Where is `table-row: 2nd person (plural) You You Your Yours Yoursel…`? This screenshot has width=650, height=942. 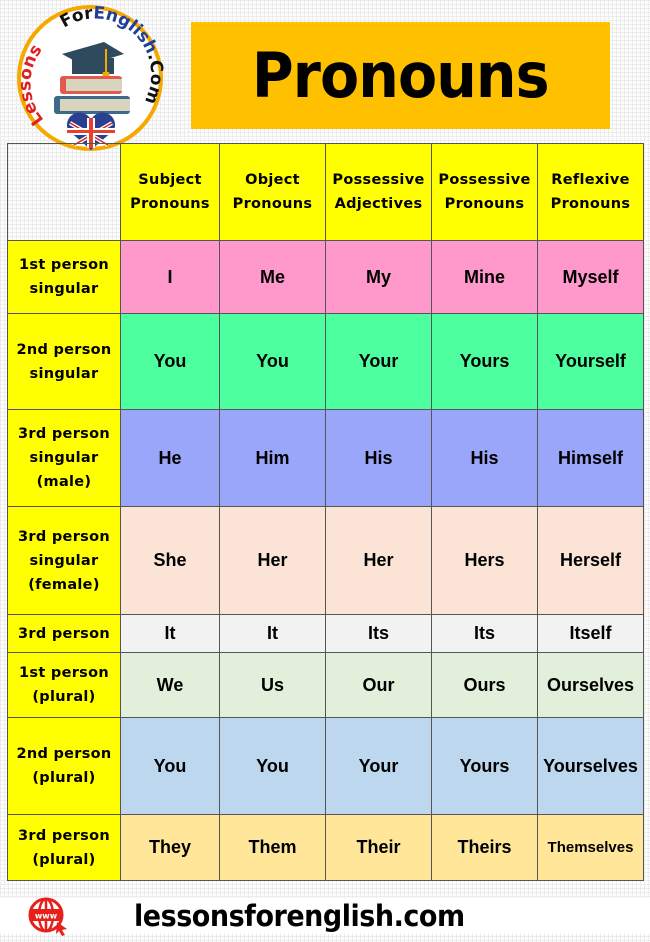 table-row: 2nd person (plural) You You Your Yours Yoursel… is located at coordinates (325, 766).